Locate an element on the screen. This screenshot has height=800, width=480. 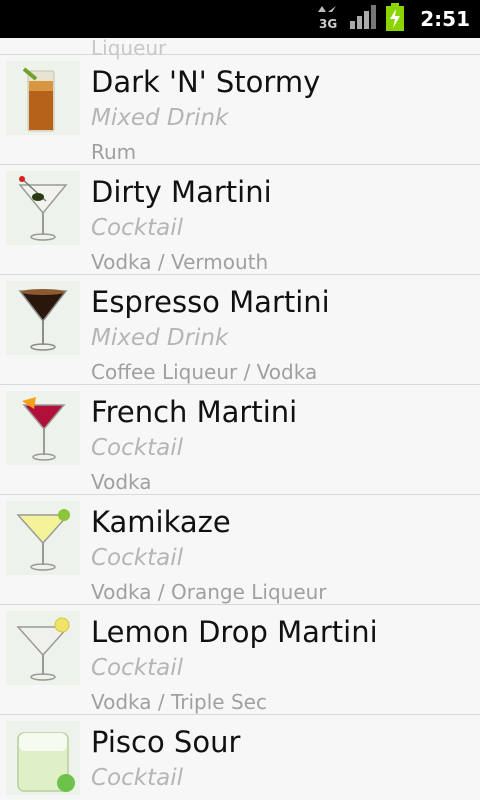
status-bar: 3G 2:51 is located at coordinates (240, 19).